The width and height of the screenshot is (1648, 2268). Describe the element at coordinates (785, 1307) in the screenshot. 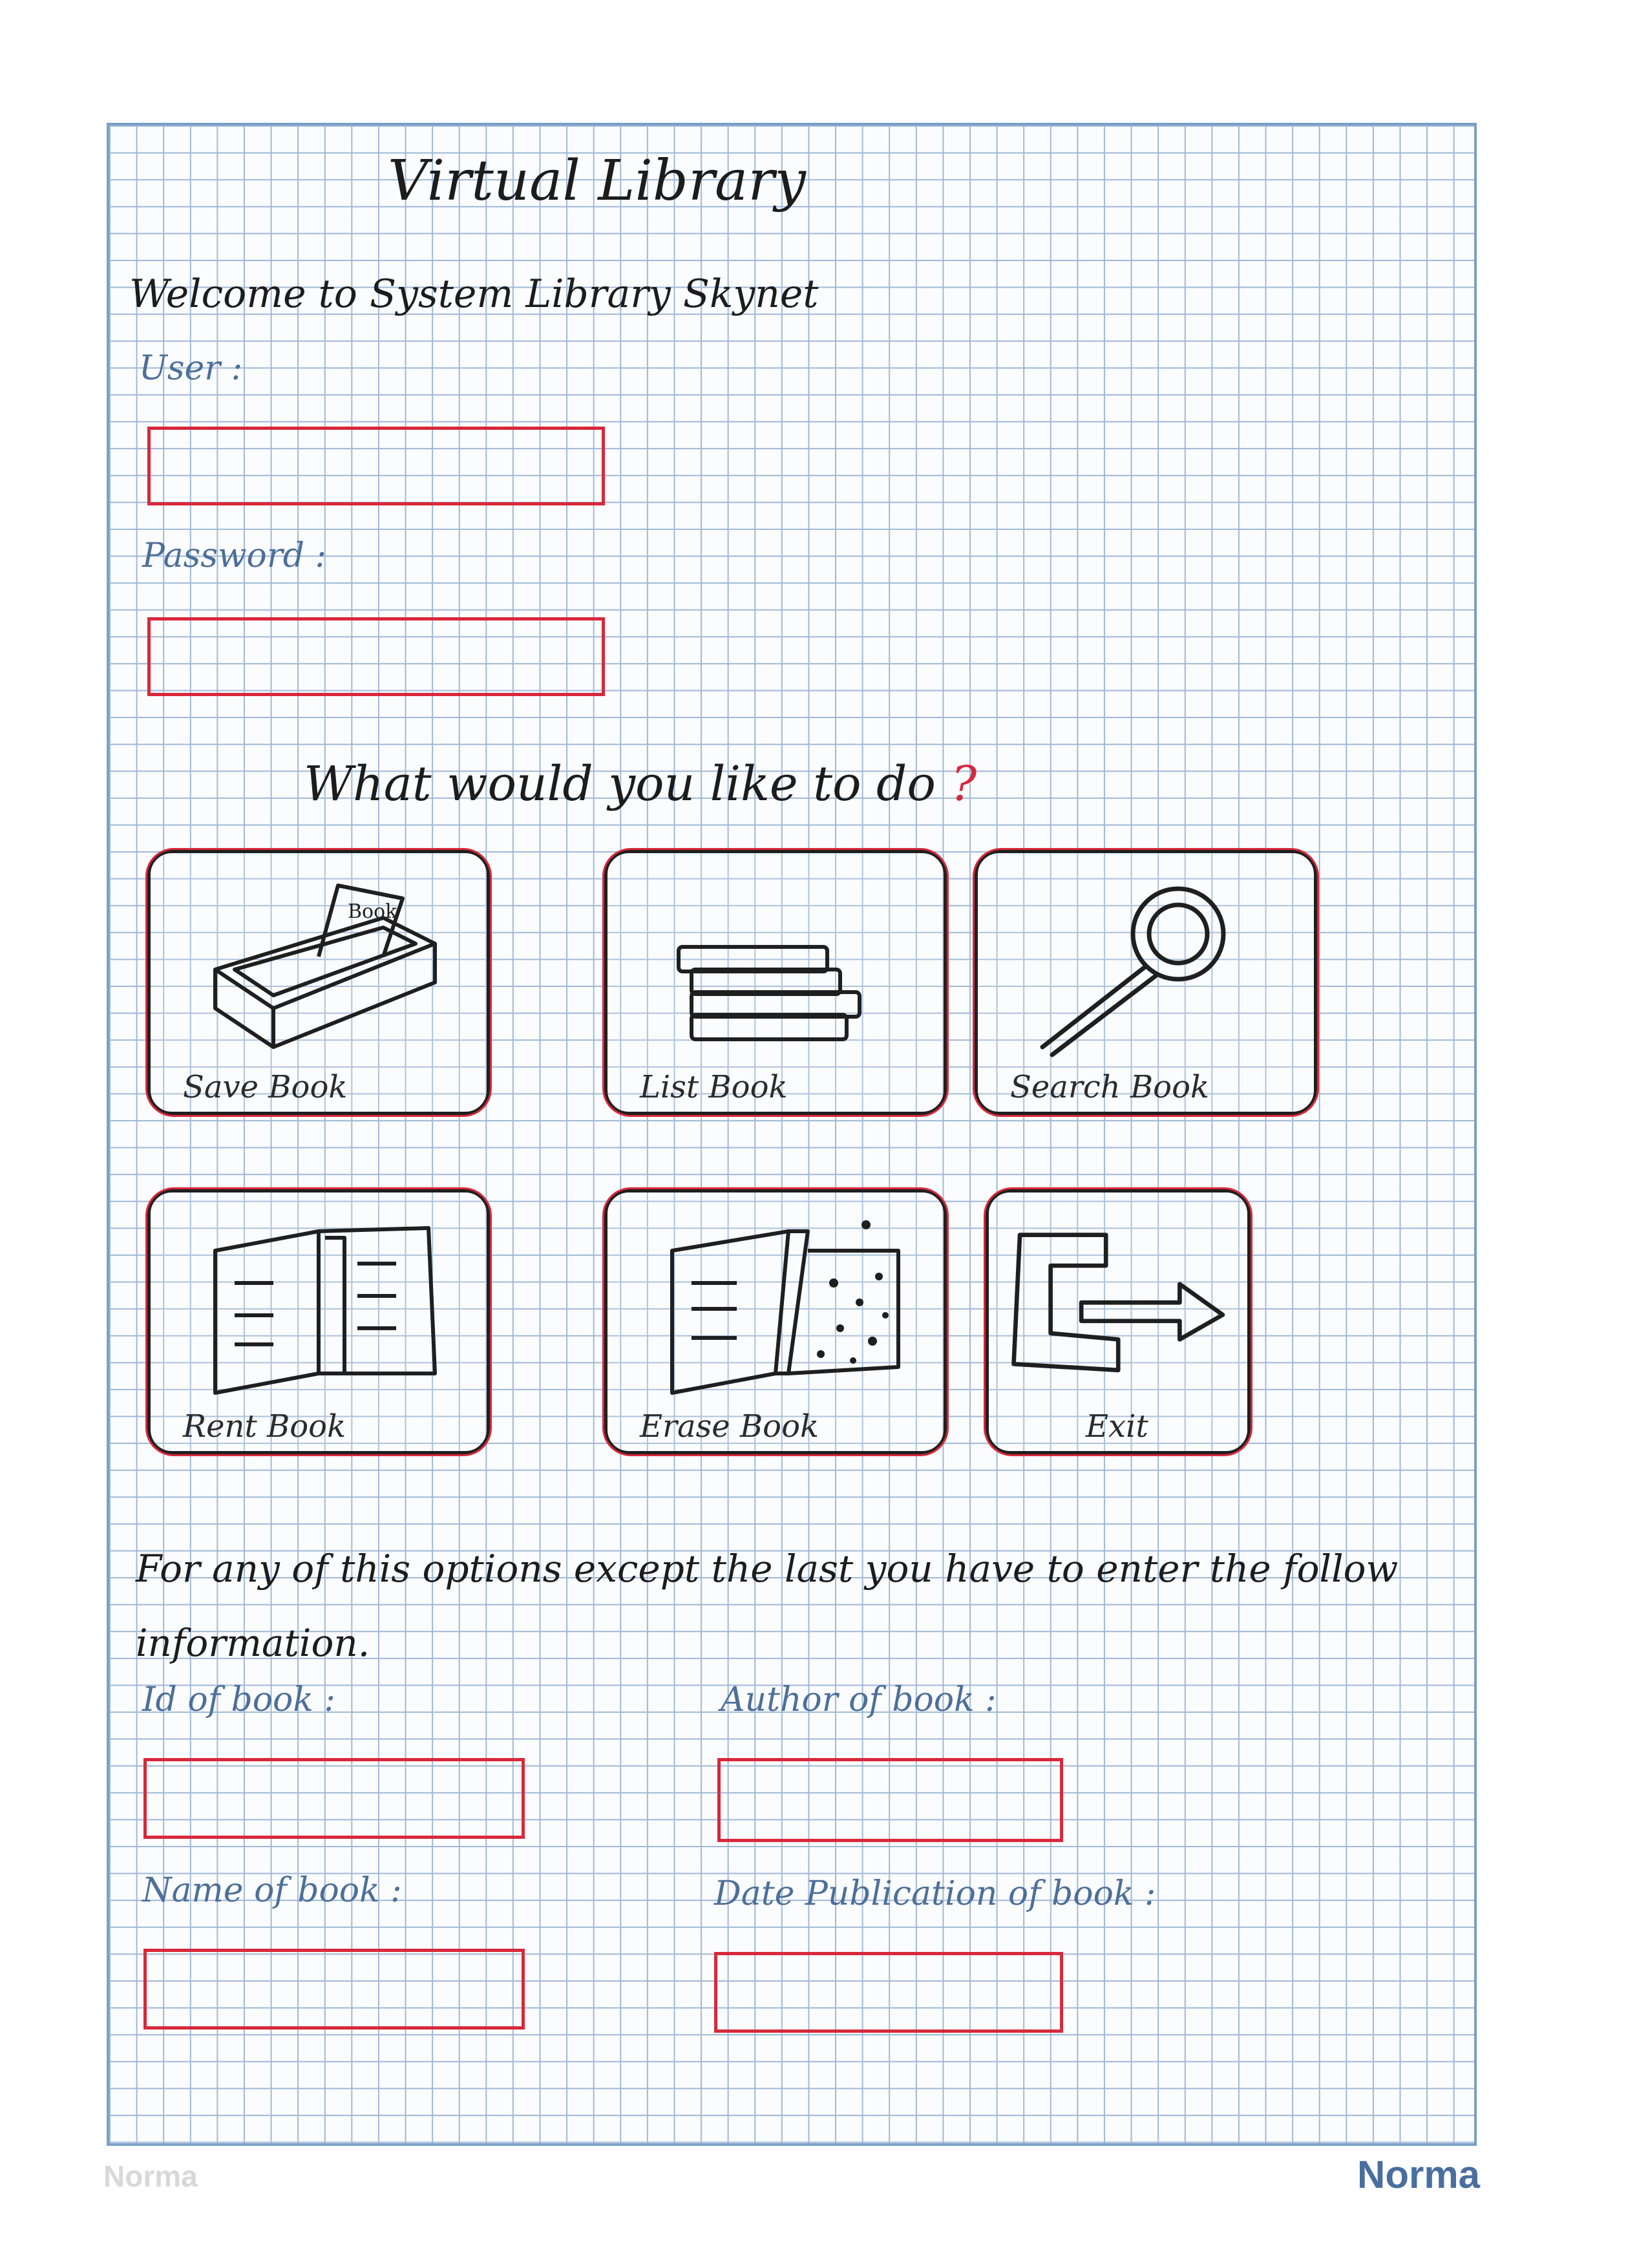

I see `eraser-book-icon` at that location.